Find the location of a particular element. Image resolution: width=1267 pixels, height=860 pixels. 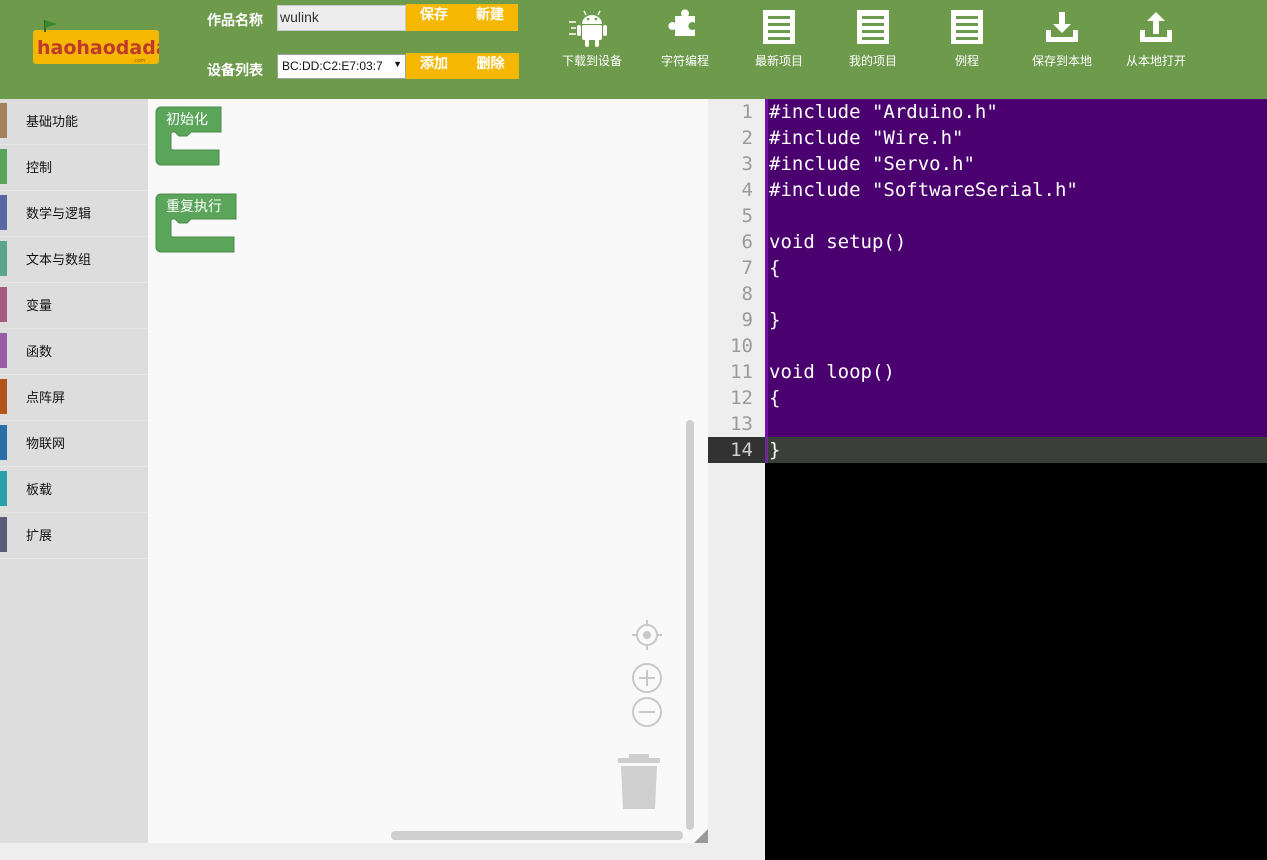

setup-block: 初始化 is located at coordinates (188, 136).